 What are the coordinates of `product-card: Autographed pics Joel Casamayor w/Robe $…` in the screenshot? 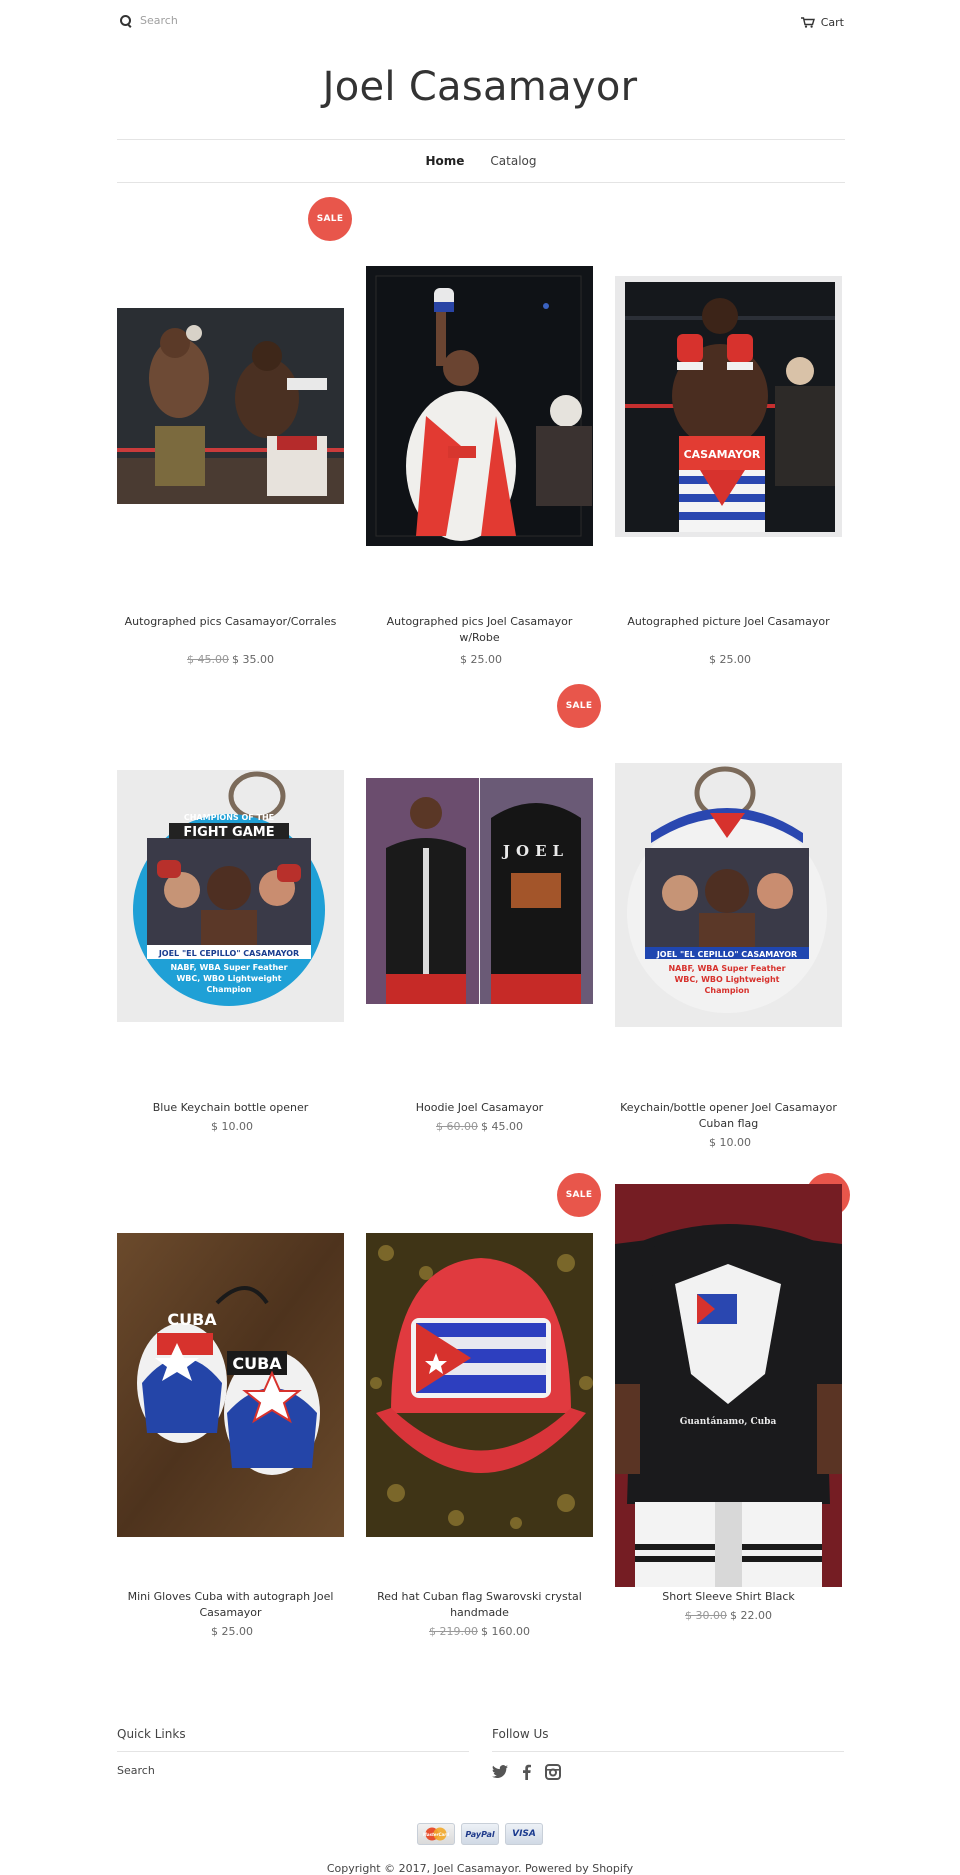 It's located at (479, 435).